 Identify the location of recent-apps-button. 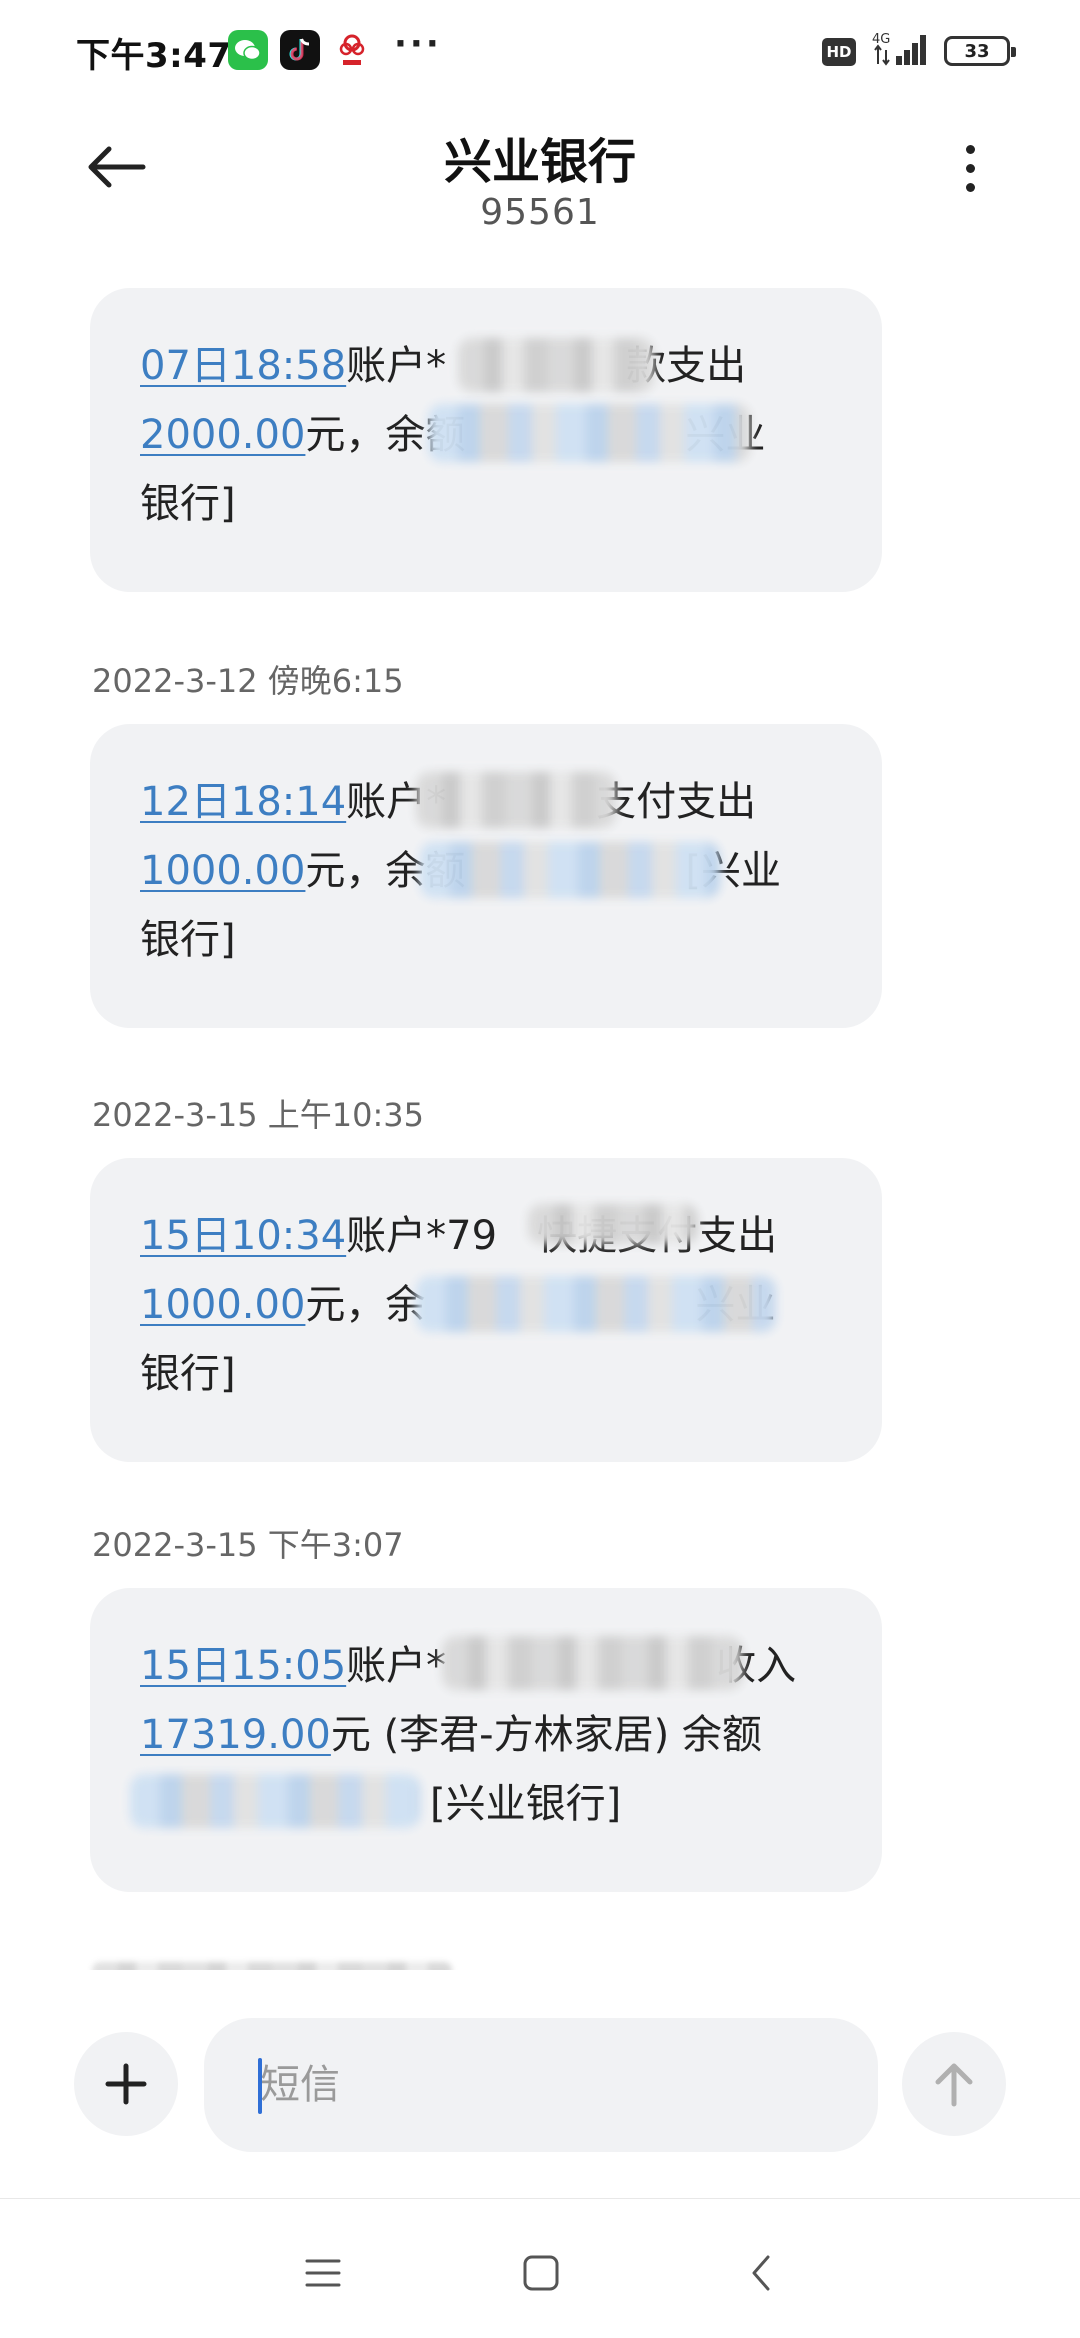
(323, 2273).